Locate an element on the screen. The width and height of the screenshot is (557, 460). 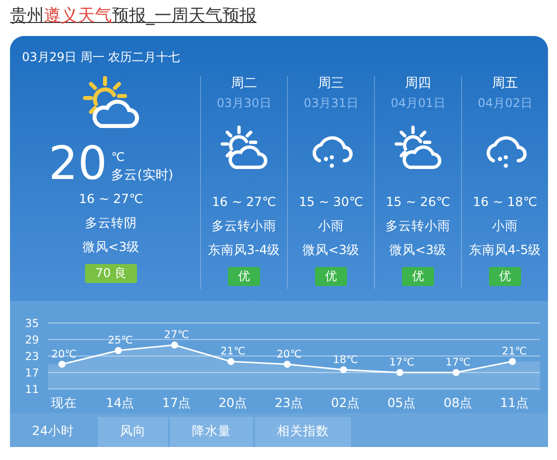
axis-label: 11 is located at coordinates (32, 389).